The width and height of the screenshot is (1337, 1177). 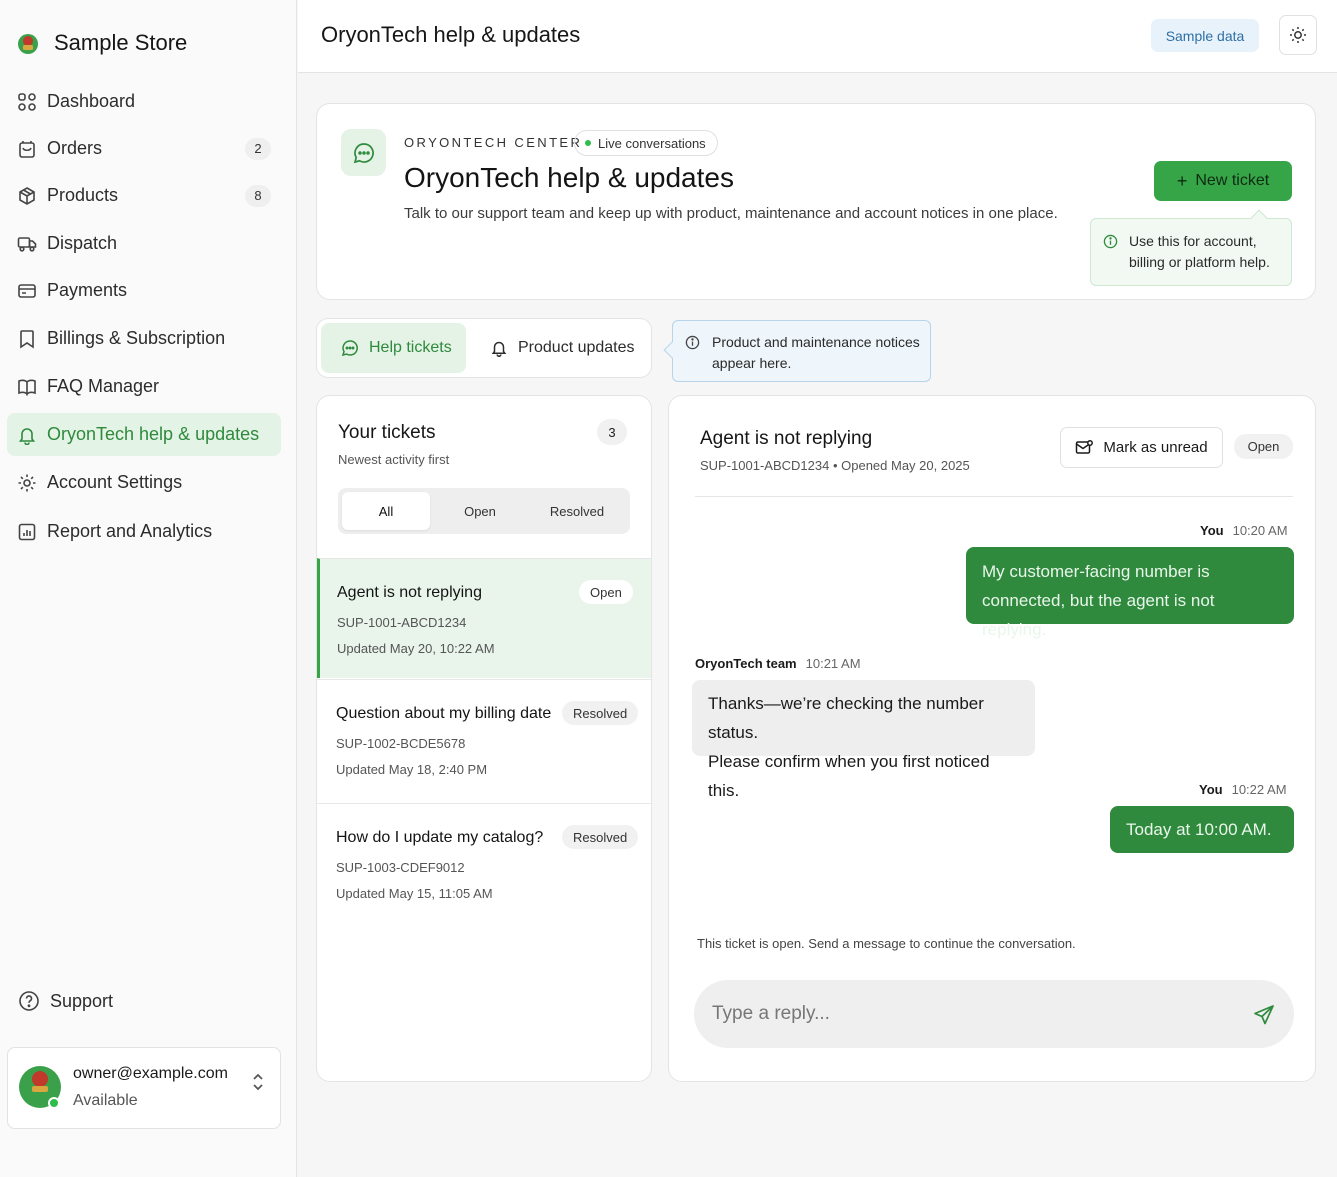 What do you see at coordinates (577, 511) in the screenshot?
I see `filter-resolved: Resolved` at bounding box center [577, 511].